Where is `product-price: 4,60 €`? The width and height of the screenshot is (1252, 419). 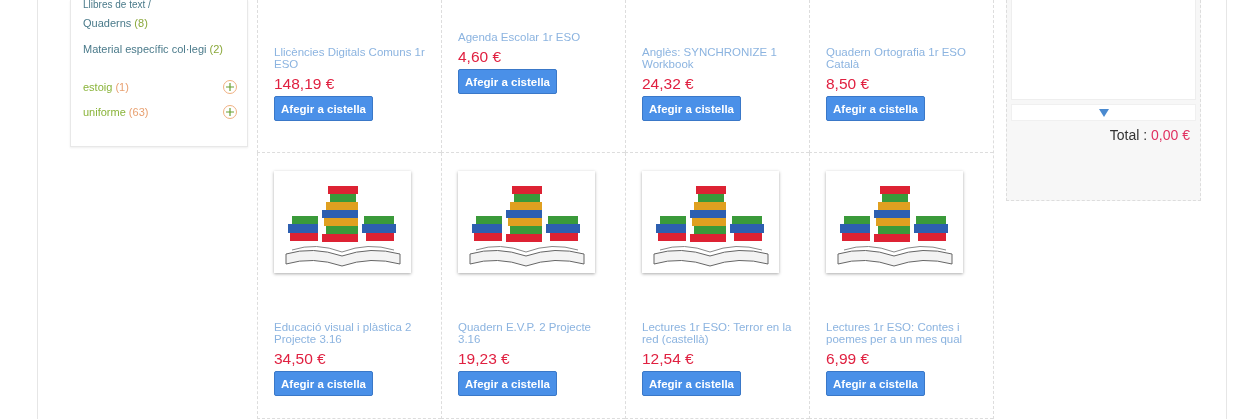
product-price: 4,60 € is located at coordinates (480, 57).